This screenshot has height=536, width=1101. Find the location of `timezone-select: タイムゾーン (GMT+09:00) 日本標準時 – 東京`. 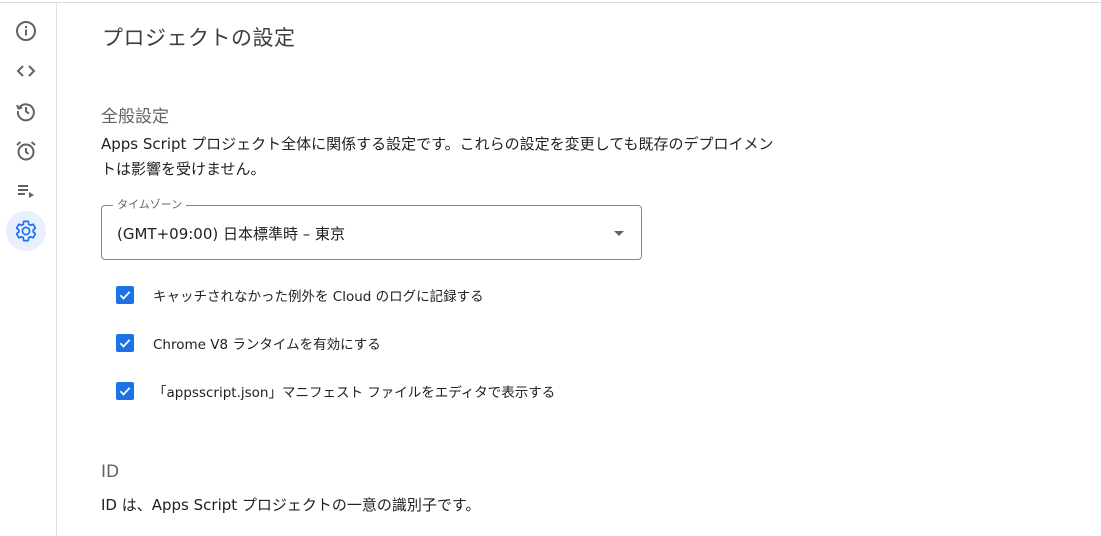

timezone-select: タイムゾーン (GMT+09:00) 日本標準時 – 東京 is located at coordinates (371, 229).